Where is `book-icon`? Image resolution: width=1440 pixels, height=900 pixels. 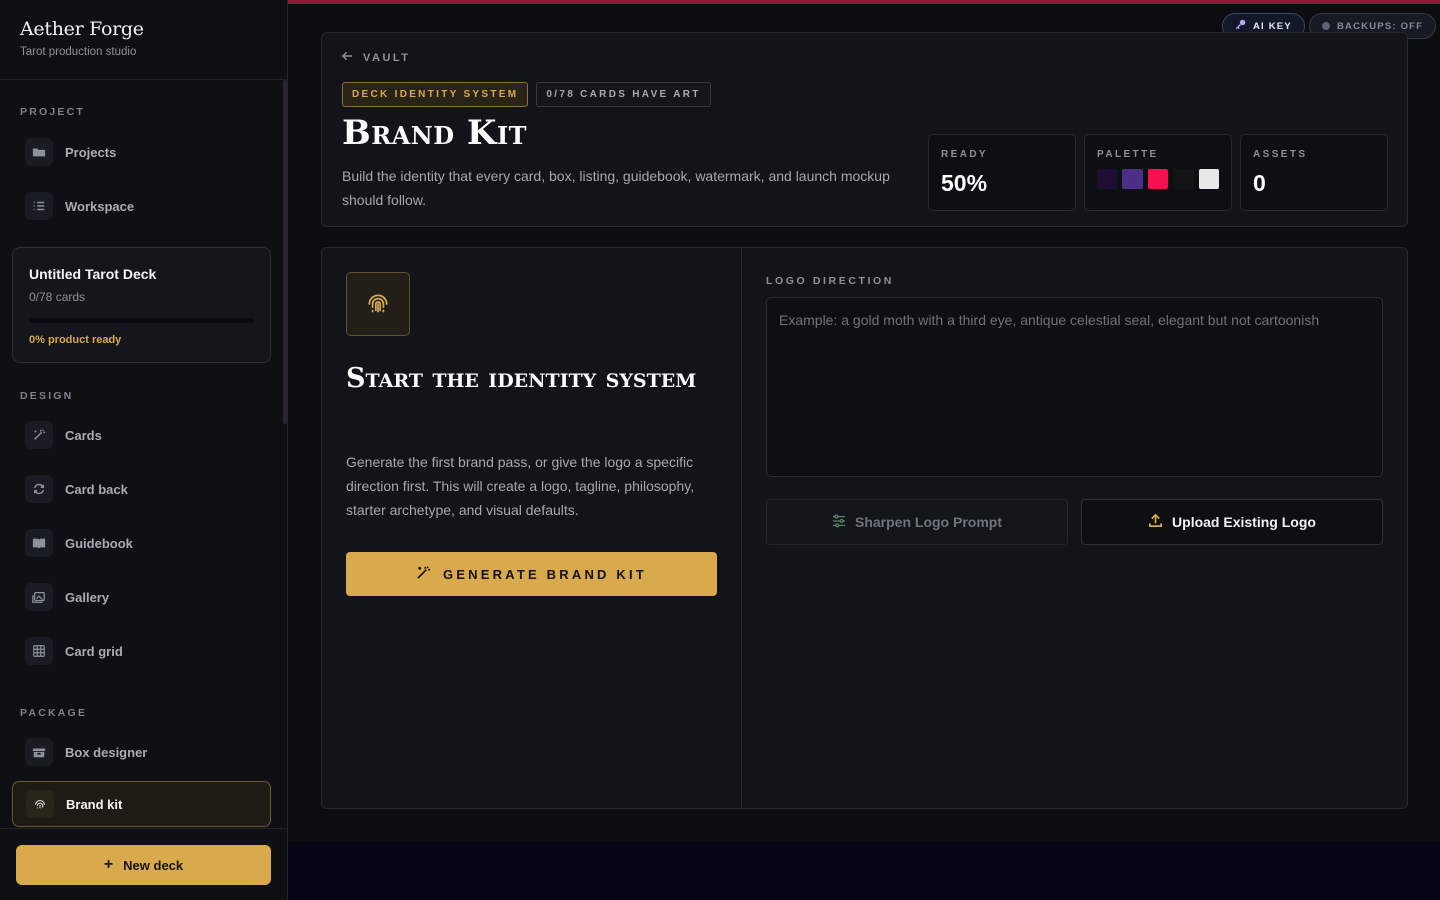
book-icon is located at coordinates (39, 543).